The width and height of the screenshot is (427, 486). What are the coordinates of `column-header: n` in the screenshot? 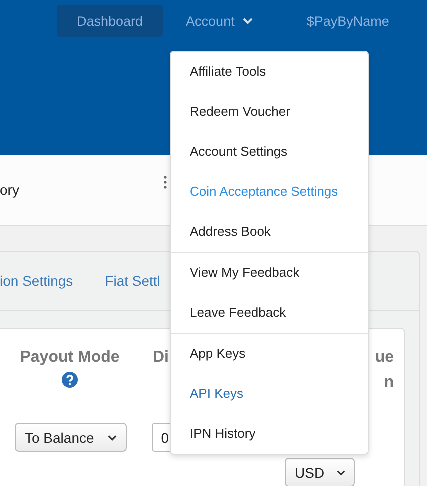 It's located at (389, 383).